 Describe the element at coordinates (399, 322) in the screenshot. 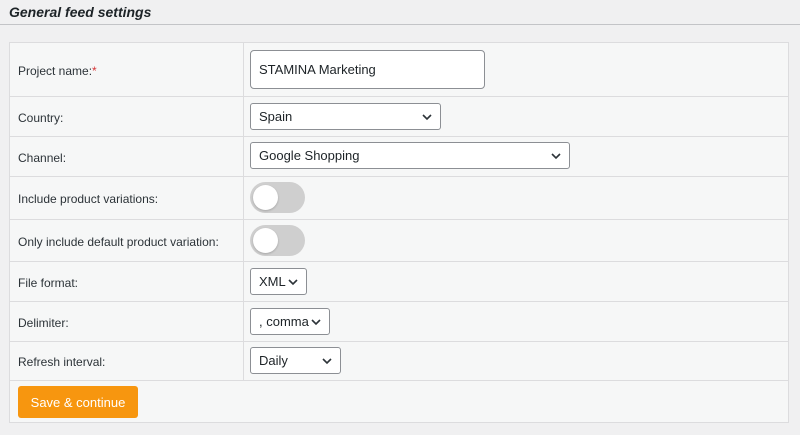

I see `row-delimiter: Delimiter: , comma` at that location.